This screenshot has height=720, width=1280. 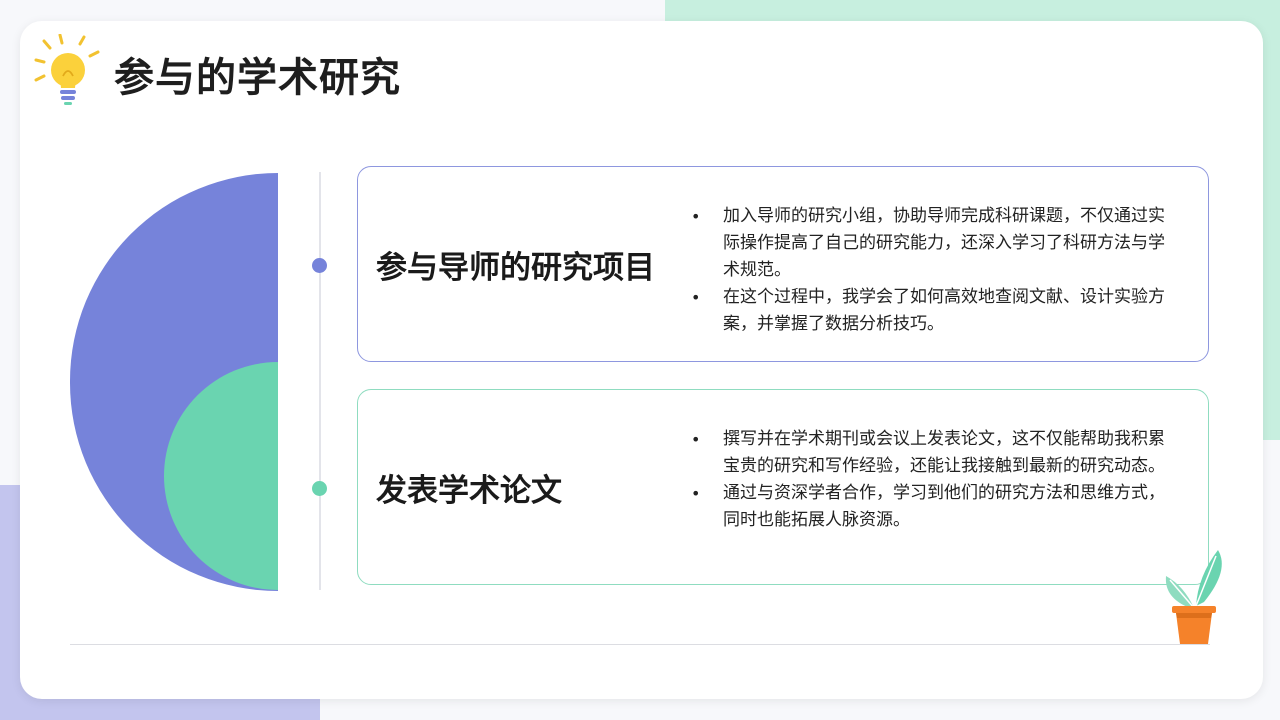 I want to click on list-item: 通过与资深学者合作，学习到他们的研究方法和思维方式，同时也能拓展人脉资源。, so click(x=933, y=507).